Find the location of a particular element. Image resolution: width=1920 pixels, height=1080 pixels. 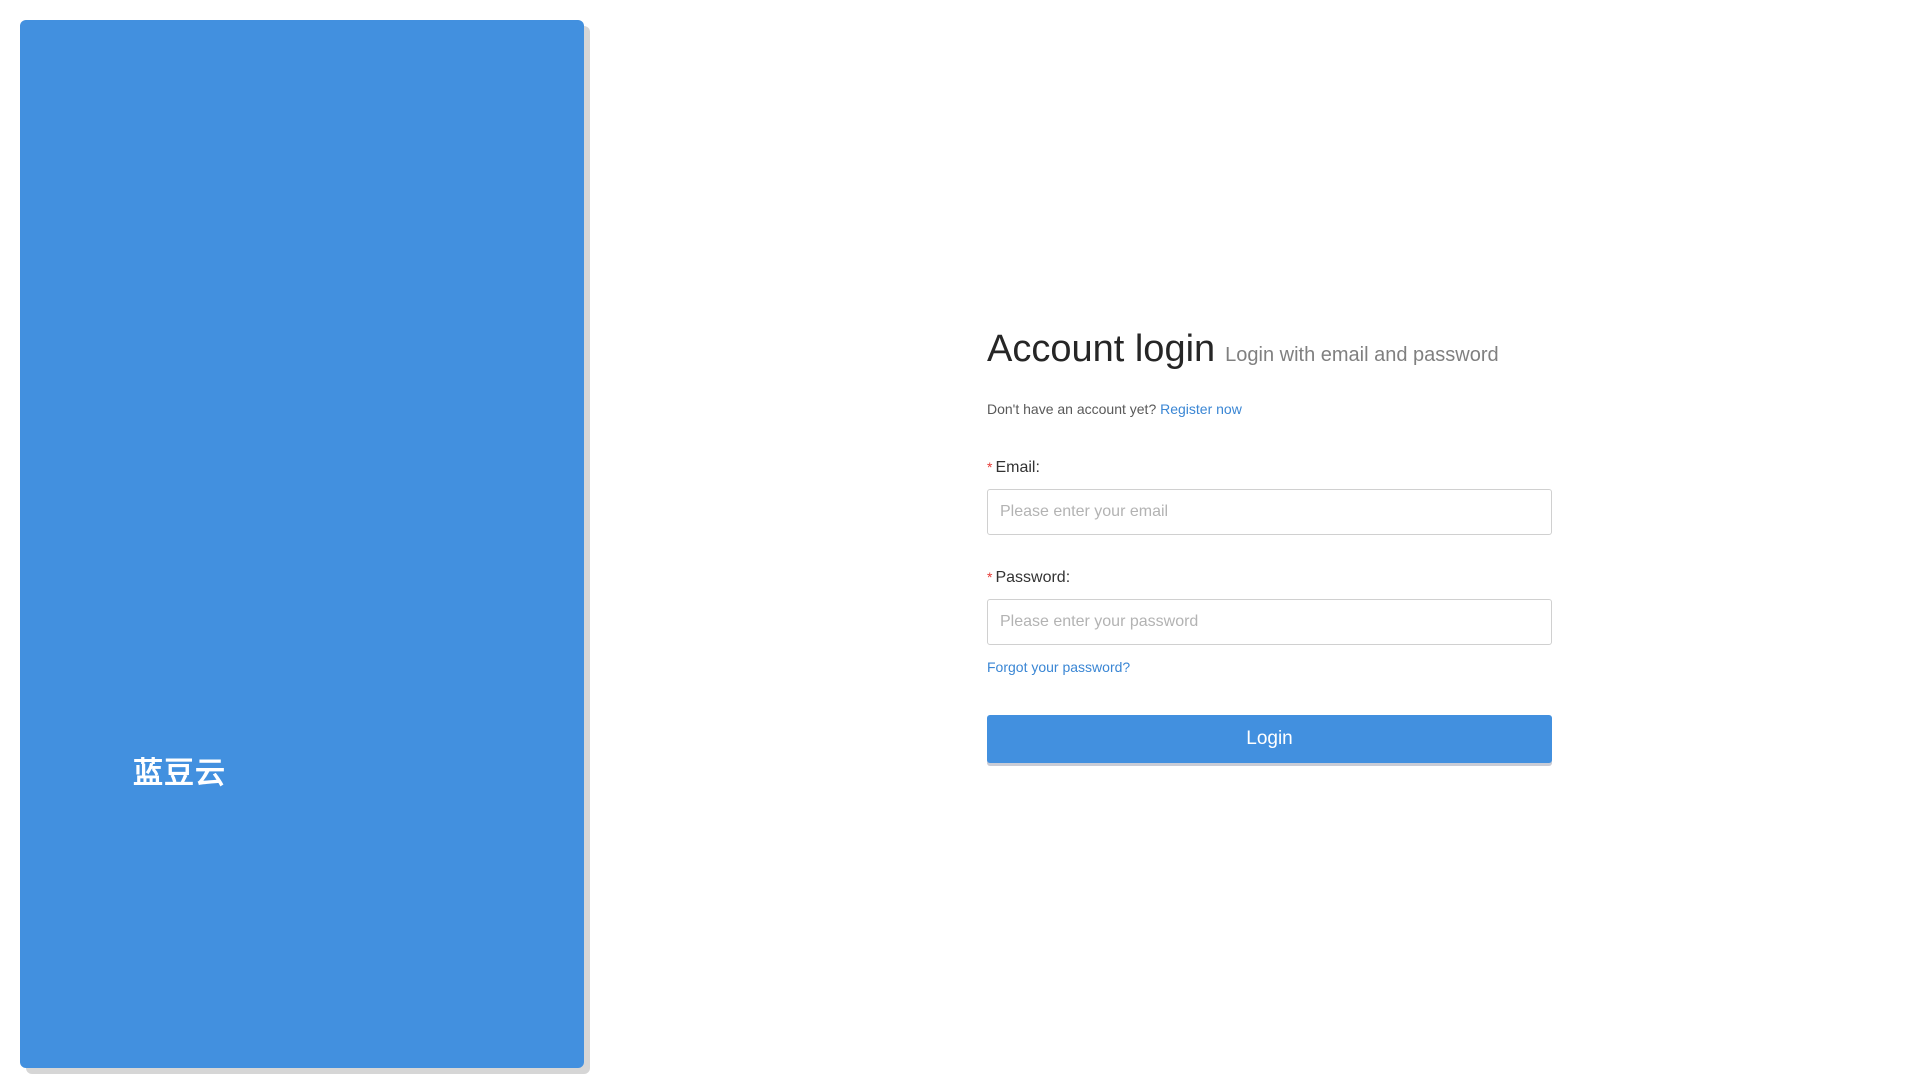

email-input is located at coordinates (1269, 512).